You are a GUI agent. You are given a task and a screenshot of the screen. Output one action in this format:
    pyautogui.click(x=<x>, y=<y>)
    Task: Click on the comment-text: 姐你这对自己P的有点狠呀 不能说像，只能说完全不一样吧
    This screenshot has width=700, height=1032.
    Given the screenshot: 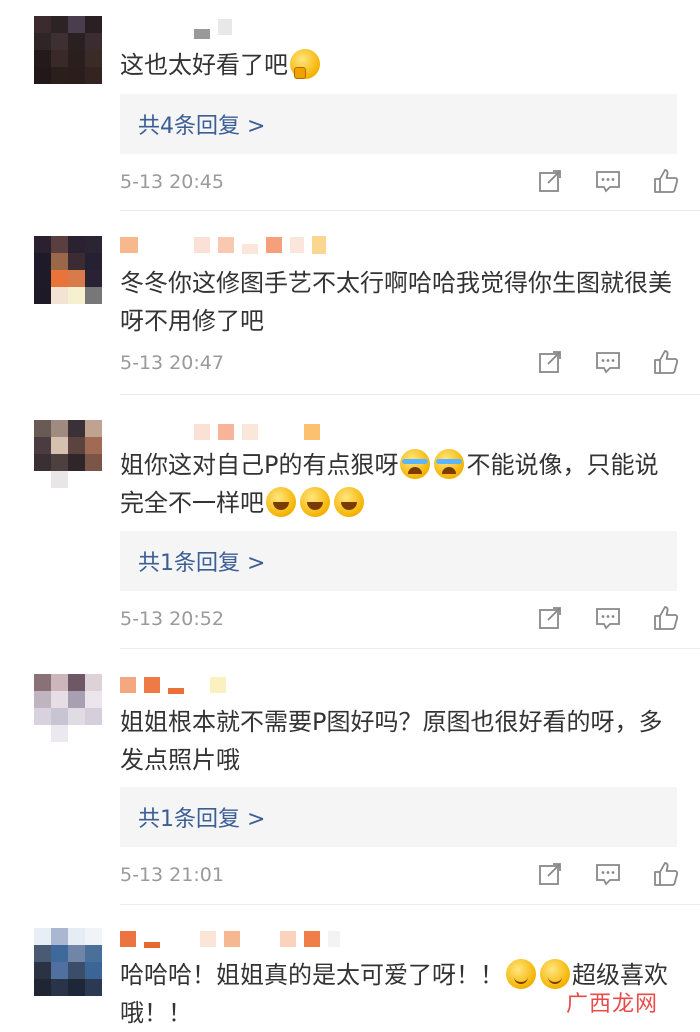 What is the action you would take?
    pyautogui.click(x=389, y=483)
    